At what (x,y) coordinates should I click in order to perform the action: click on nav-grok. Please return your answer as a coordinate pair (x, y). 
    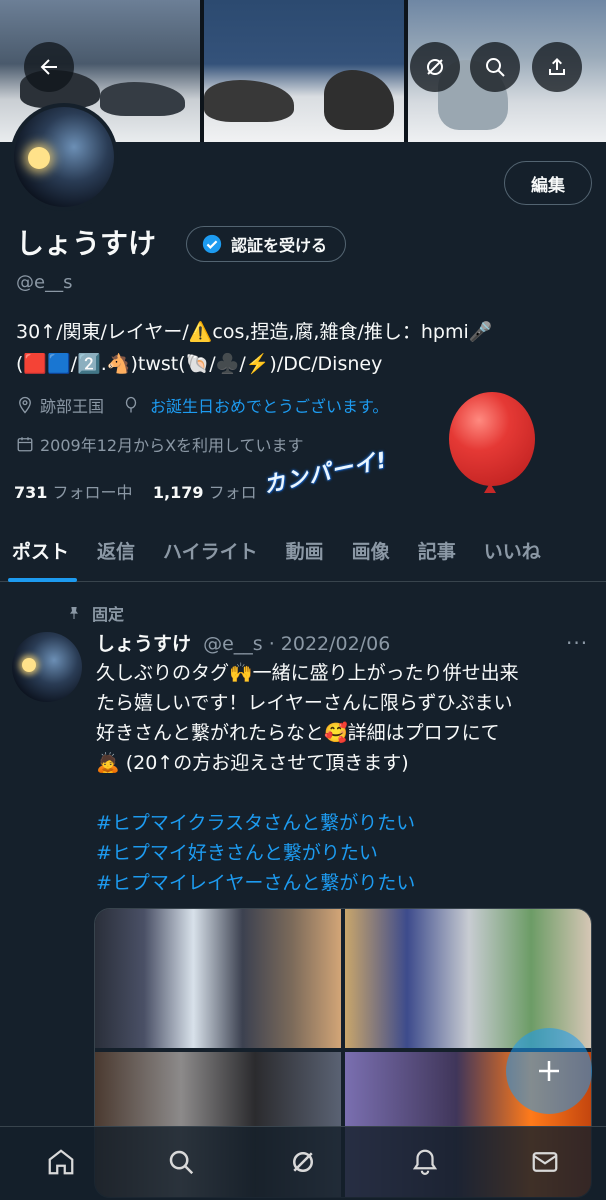
    Looking at the image, I should click on (303, 1162).